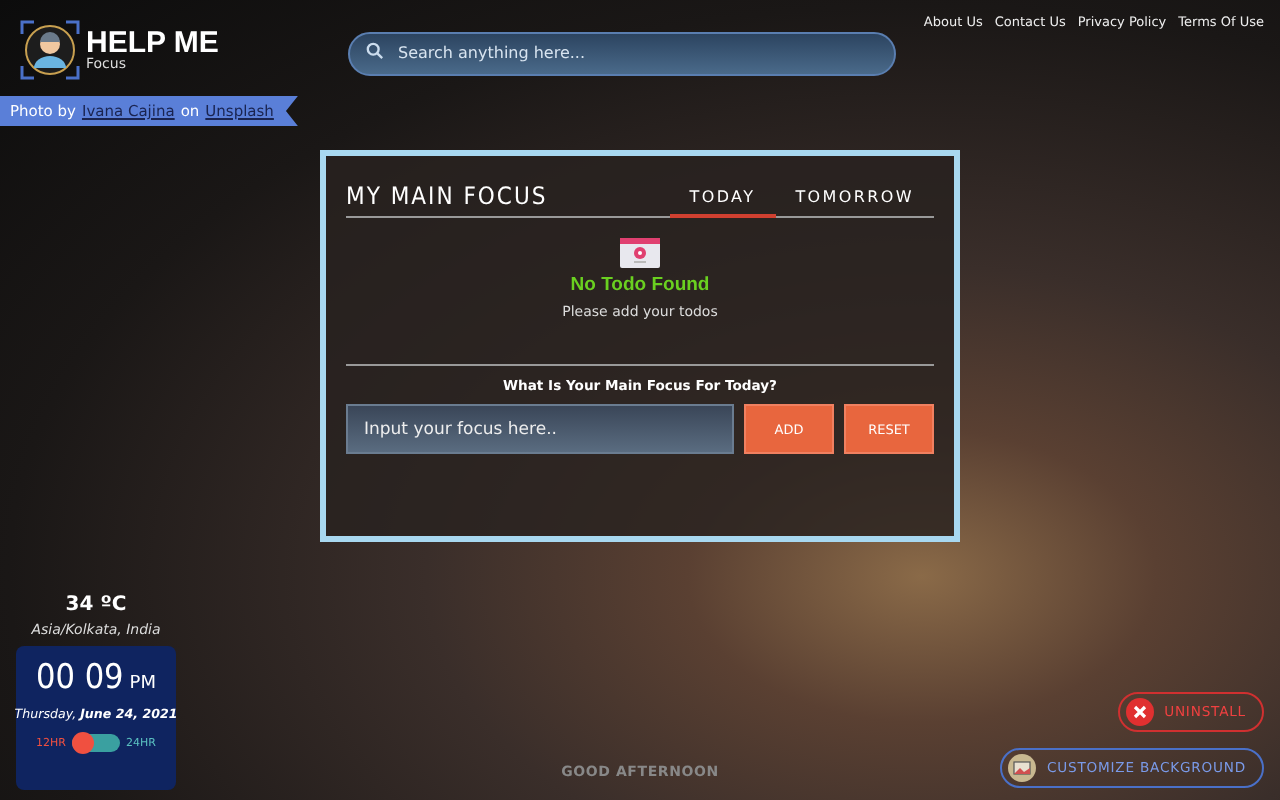 Image resolution: width=1280 pixels, height=800 pixels. I want to click on day-tab: TOMORROW, so click(854, 203).